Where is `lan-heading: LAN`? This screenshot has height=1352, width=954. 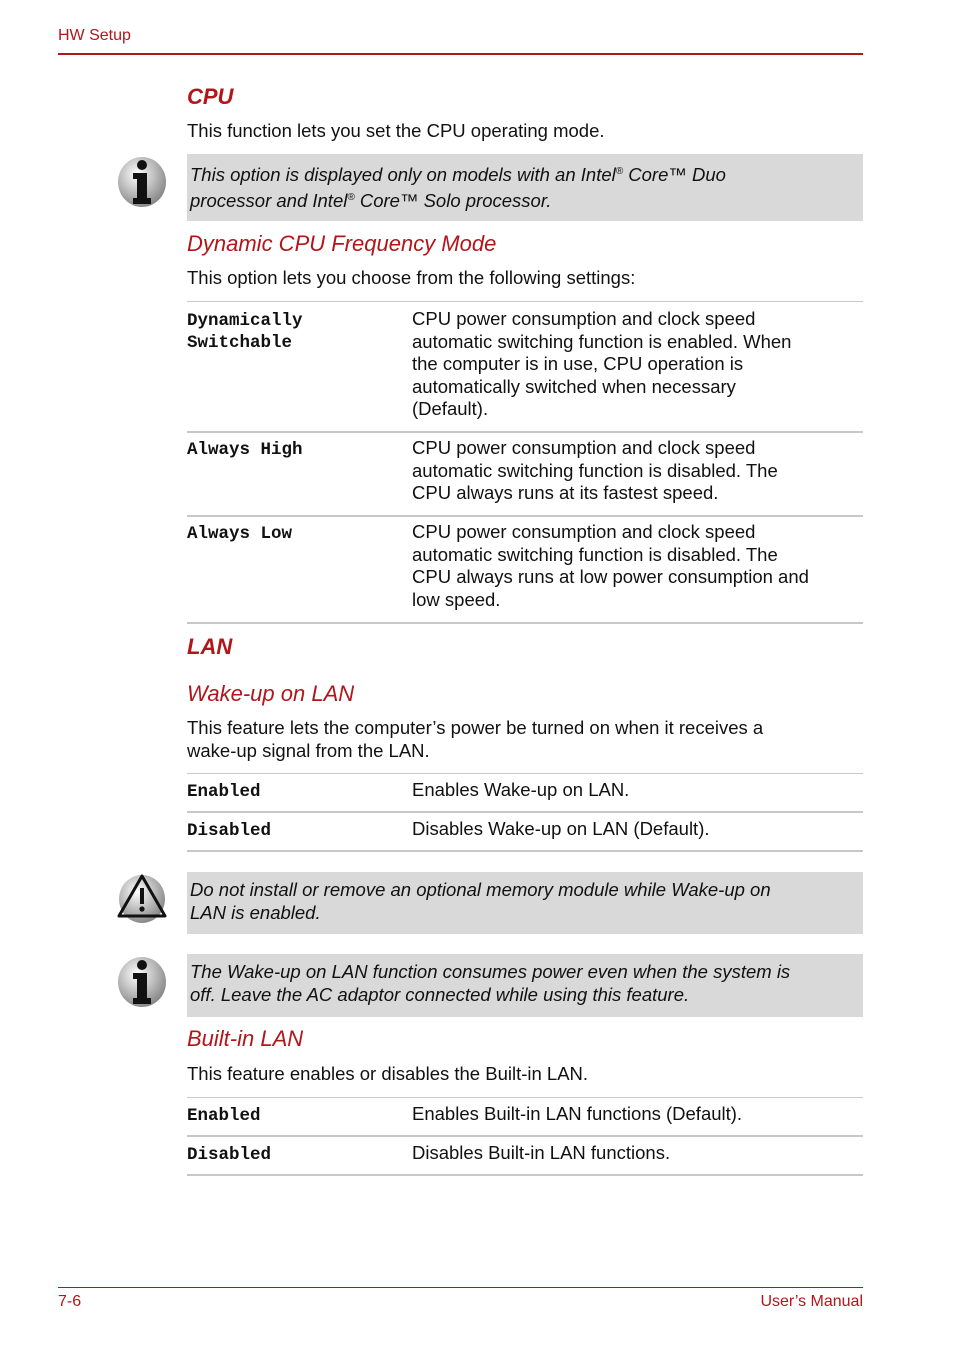
lan-heading: LAN is located at coordinates (210, 646).